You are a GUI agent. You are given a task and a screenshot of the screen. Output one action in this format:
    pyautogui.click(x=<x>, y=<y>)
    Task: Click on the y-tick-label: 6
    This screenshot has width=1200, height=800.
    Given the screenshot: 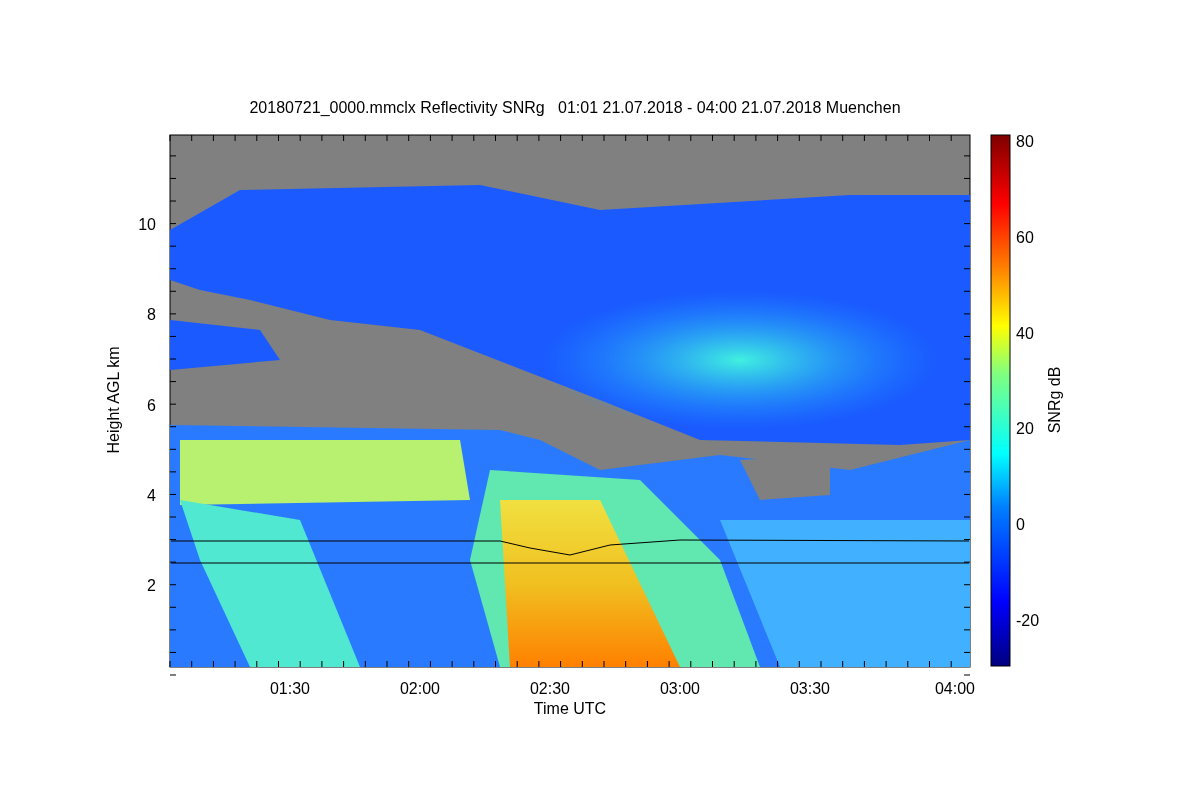 What is the action you would take?
    pyautogui.click(x=151, y=405)
    